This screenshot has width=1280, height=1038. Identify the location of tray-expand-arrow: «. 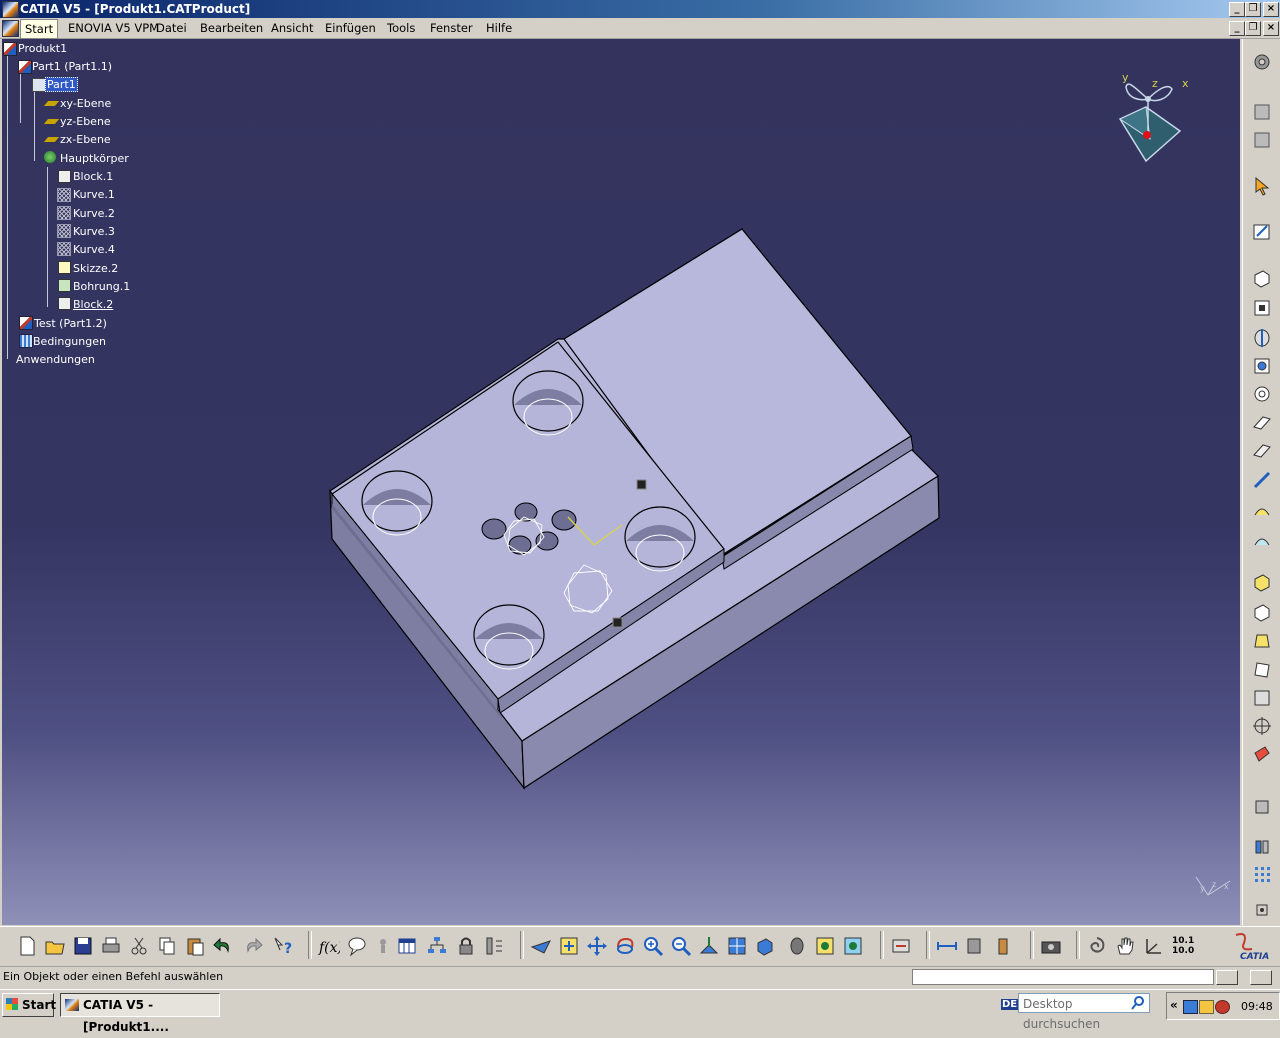
(1174, 1005).